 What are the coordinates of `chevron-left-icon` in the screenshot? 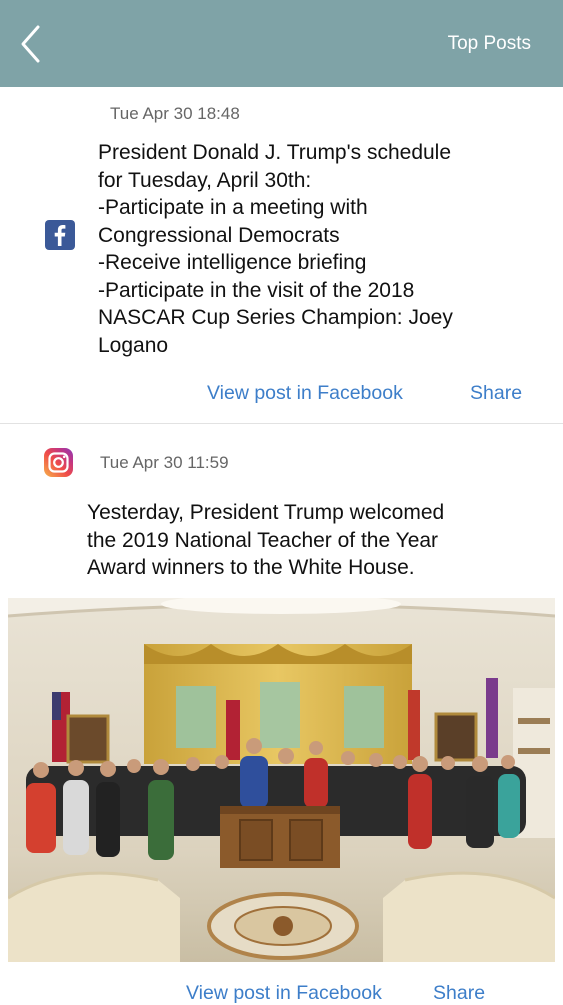 It's located at (30, 44).